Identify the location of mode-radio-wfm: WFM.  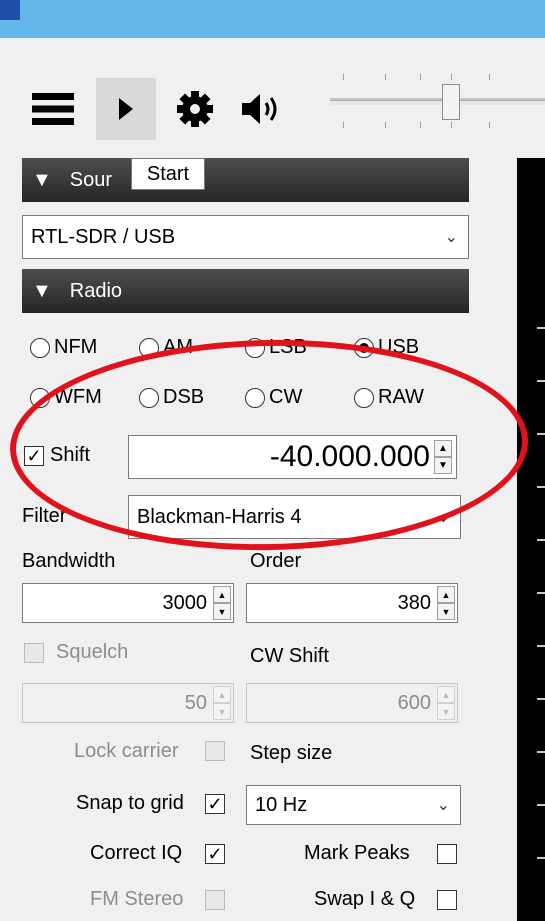
(66, 397).